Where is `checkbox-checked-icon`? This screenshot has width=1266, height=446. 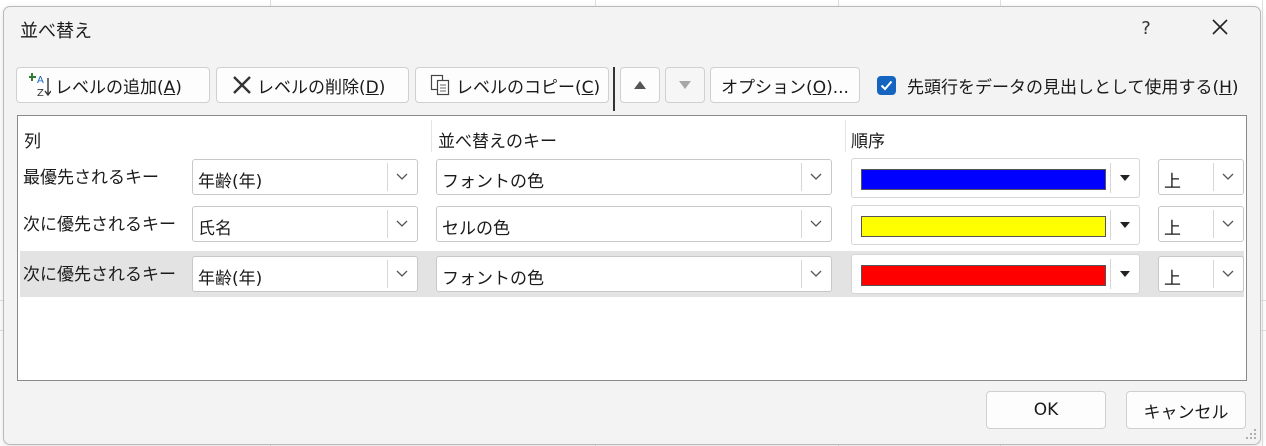
checkbox-checked-icon is located at coordinates (886, 85).